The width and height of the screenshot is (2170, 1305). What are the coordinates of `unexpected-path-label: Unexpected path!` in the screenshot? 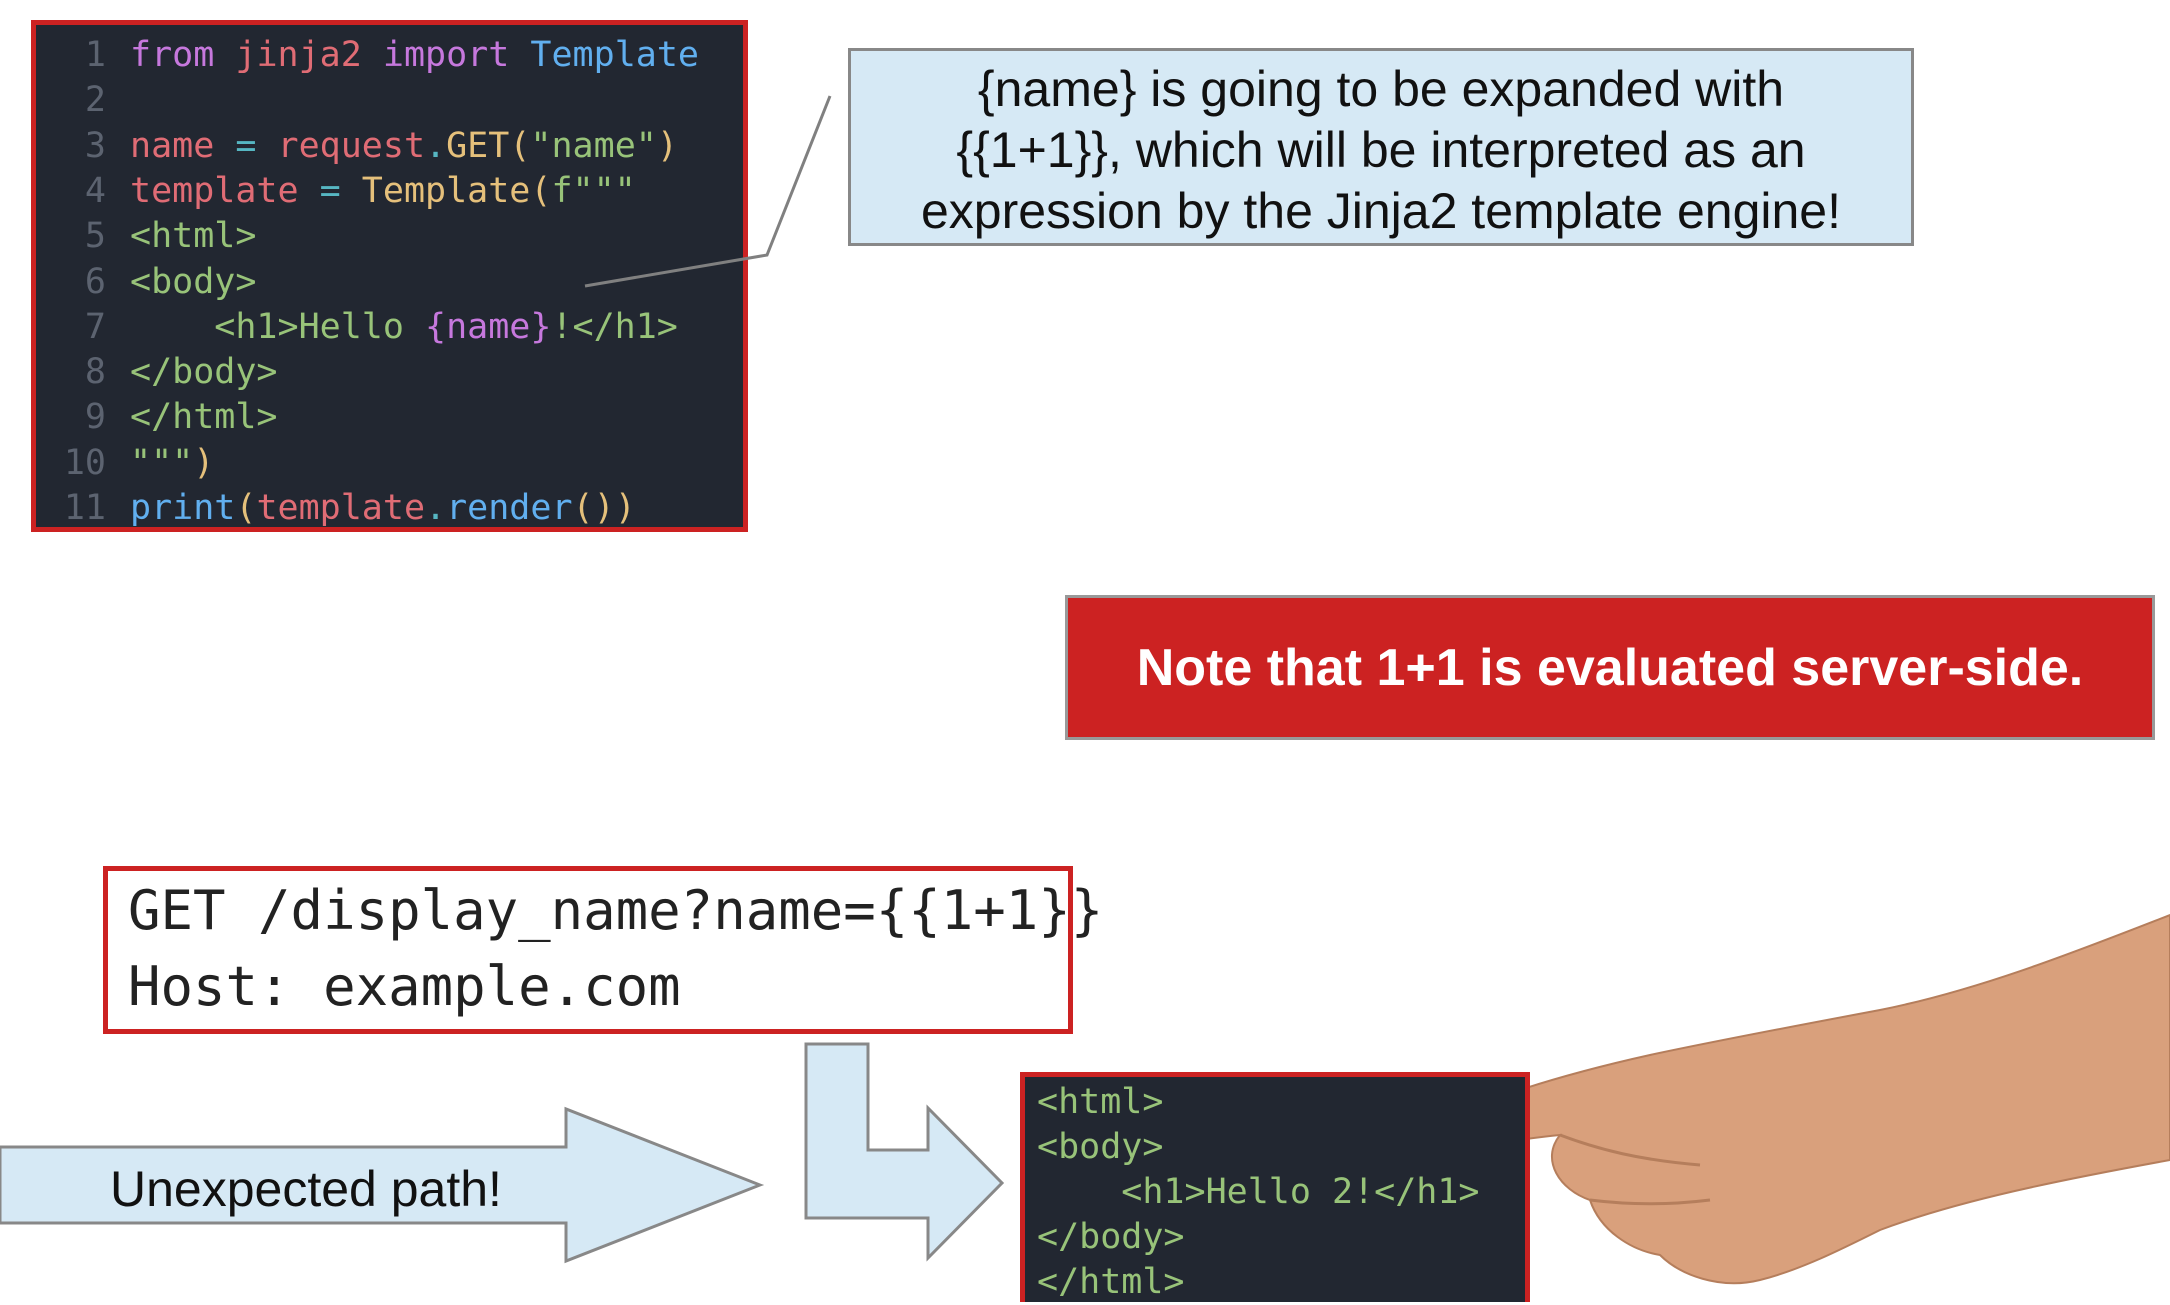 It's located at (306, 1189).